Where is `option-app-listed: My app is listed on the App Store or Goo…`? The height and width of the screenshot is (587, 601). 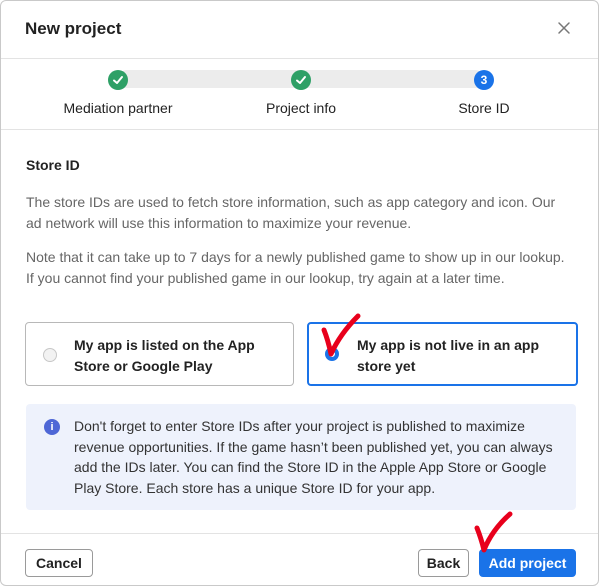 option-app-listed: My app is listed on the App Store or Goo… is located at coordinates (159, 354).